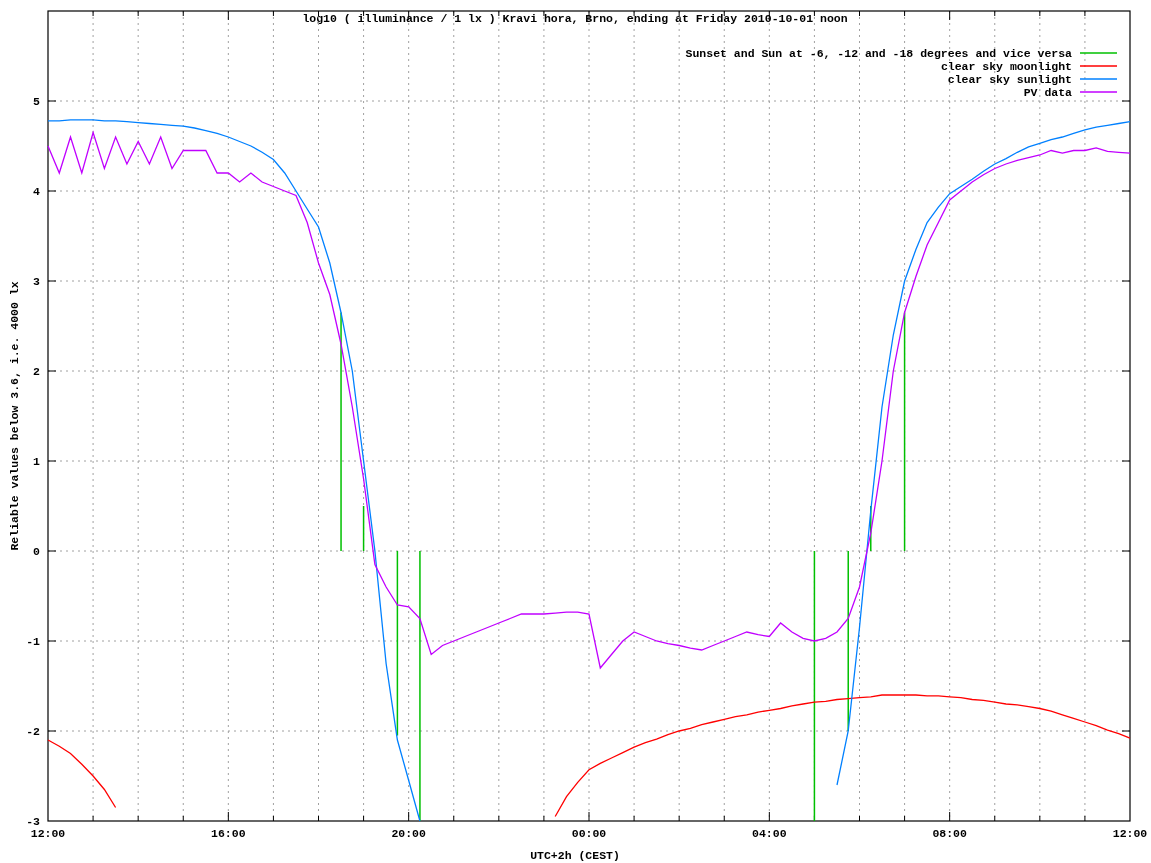 The image size is (1151, 863). What do you see at coordinates (36, 101) in the screenshot?
I see `y-tick-label: 5` at bounding box center [36, 101].